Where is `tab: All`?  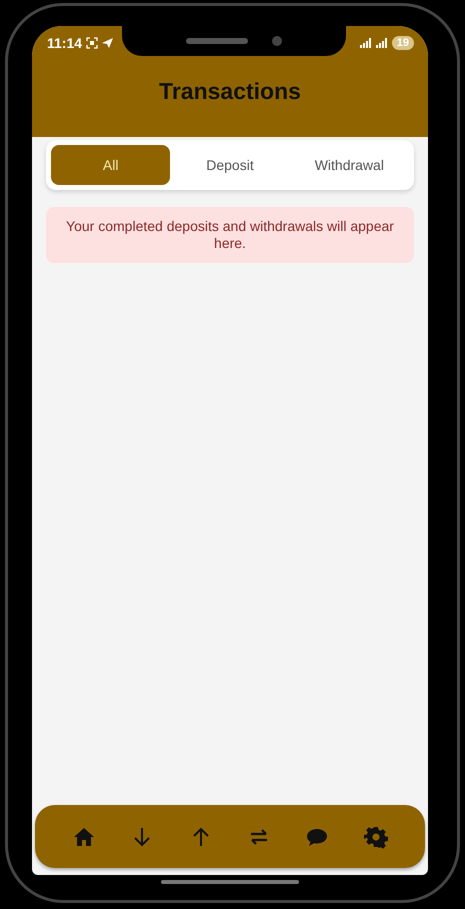
tab: All is located at coordinates (110, 165).